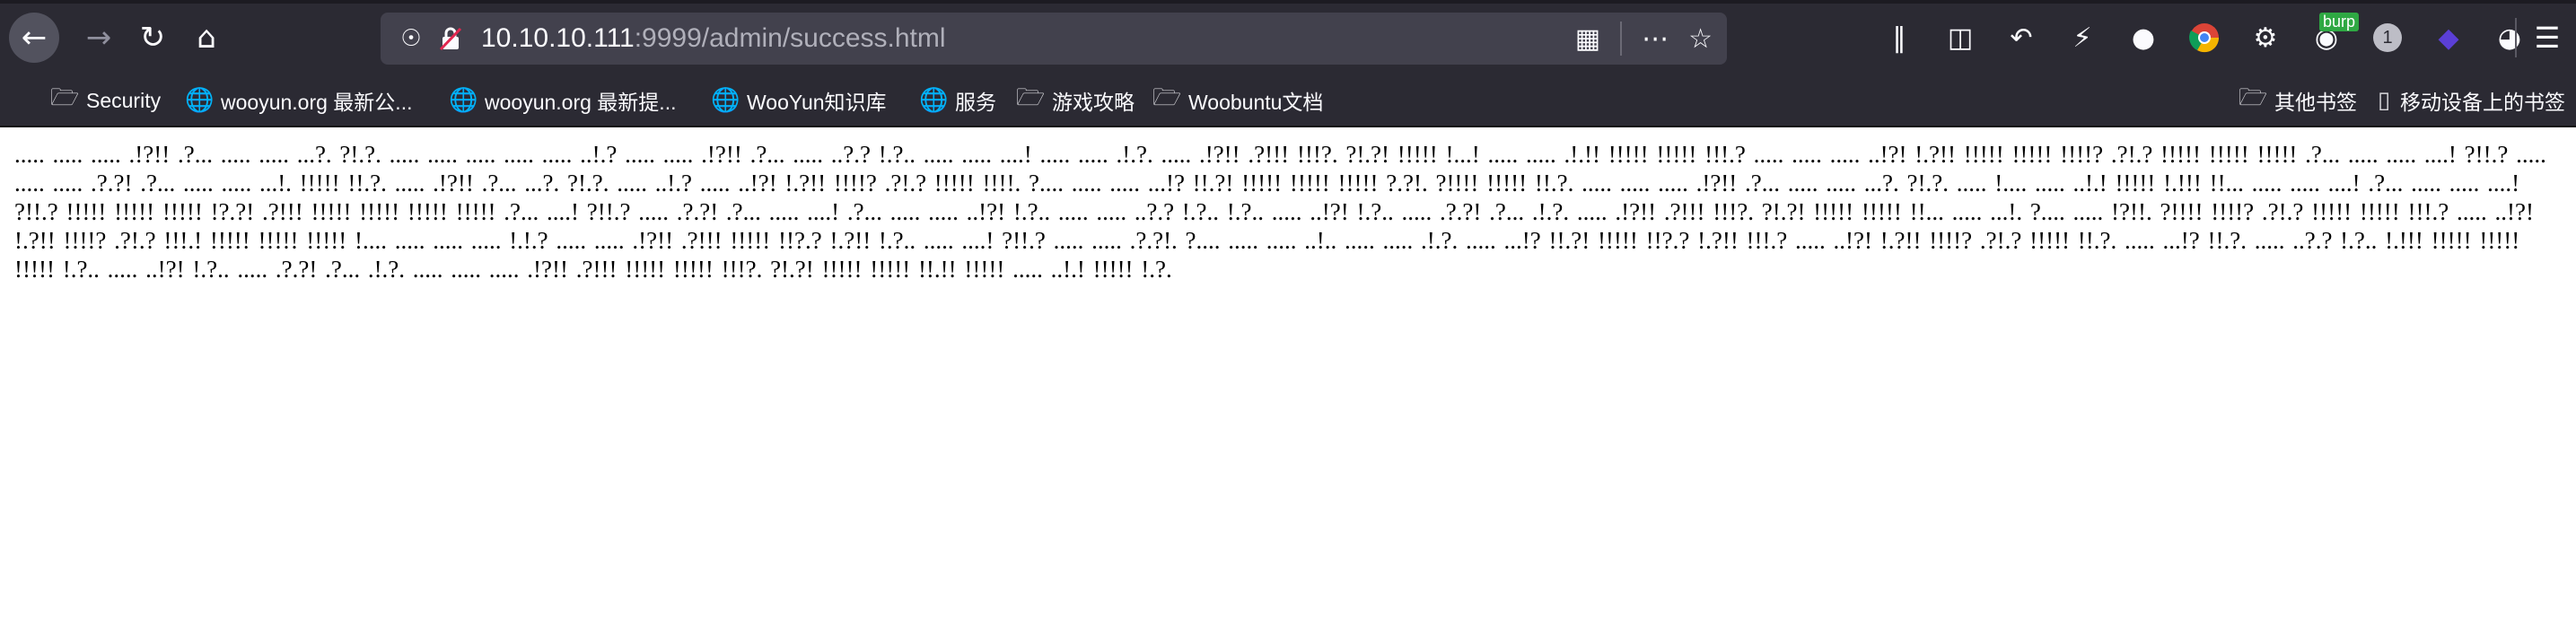 Image resolution: width=2576 pixels, height=619 pixels. Describe the element at coordinates (153, 38) in the screenshot. I see `reload-icon: ↻` at that location.